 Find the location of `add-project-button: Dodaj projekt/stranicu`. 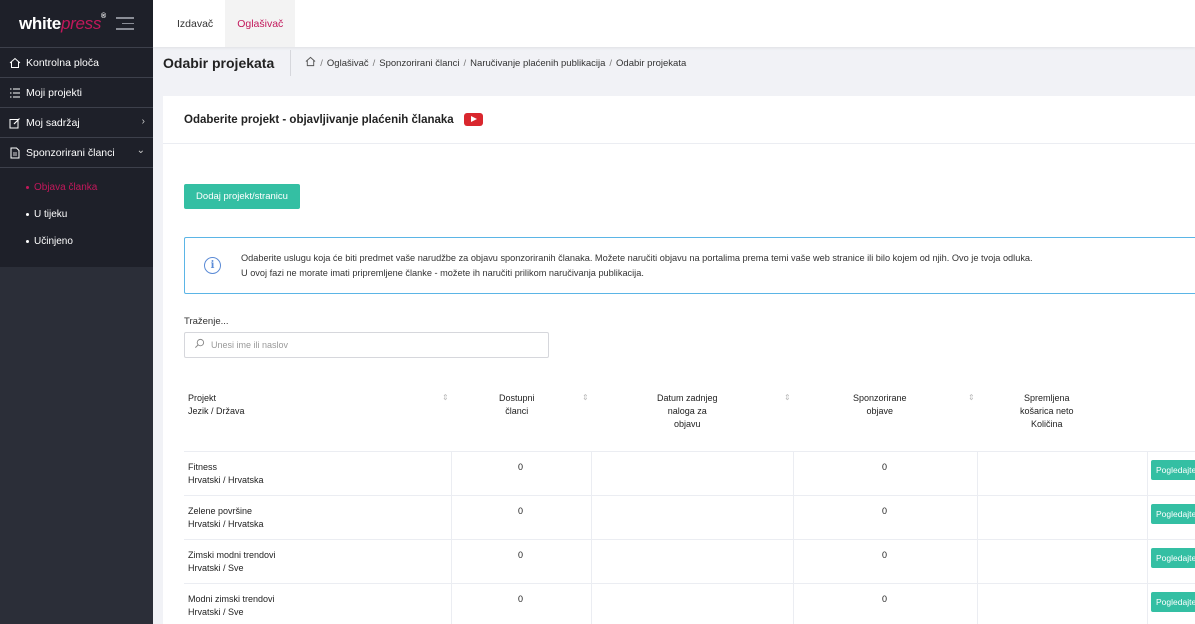

add-project-button: Dodaj projekt/stranicu is located at coordinates (242, 196).